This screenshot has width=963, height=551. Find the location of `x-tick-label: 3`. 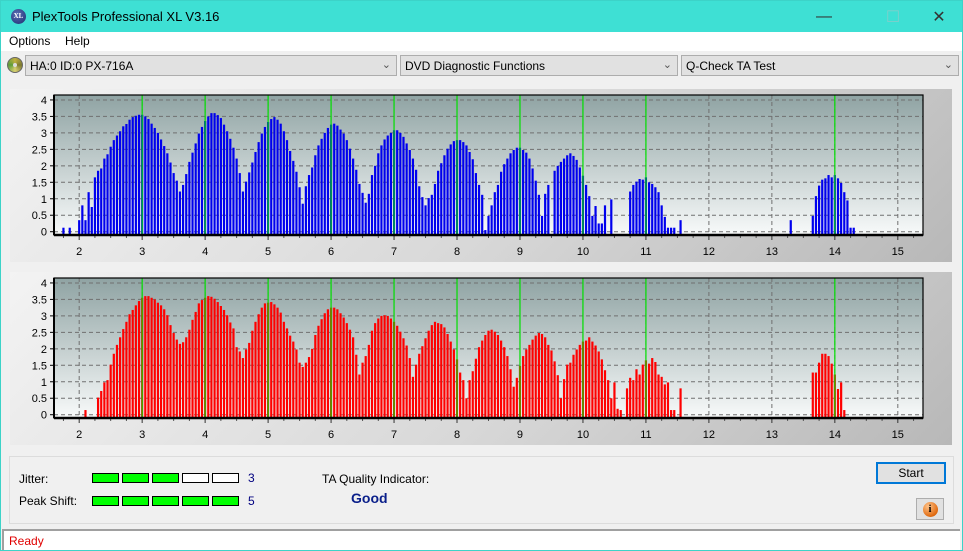

x-tick-label: 3 is located at coordinates (142, 252).